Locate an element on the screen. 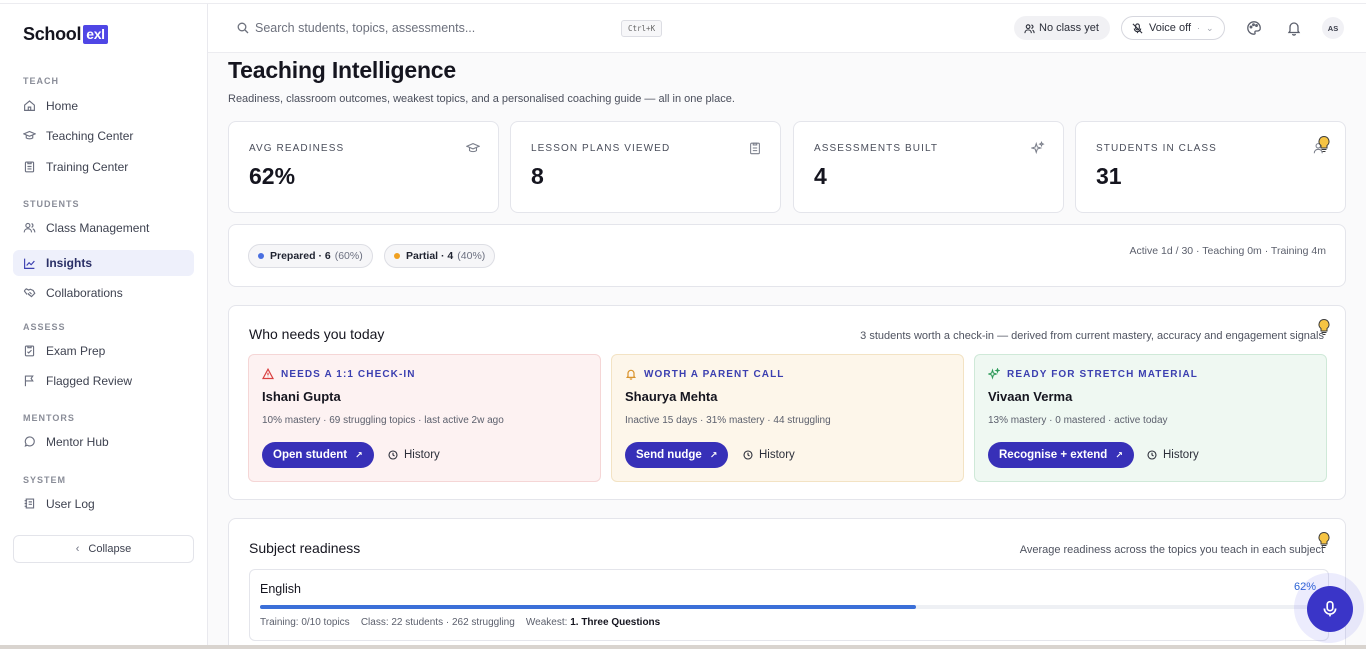 This screenshot has height=649, width=1366. search-input is located at coordinates (435, 28).